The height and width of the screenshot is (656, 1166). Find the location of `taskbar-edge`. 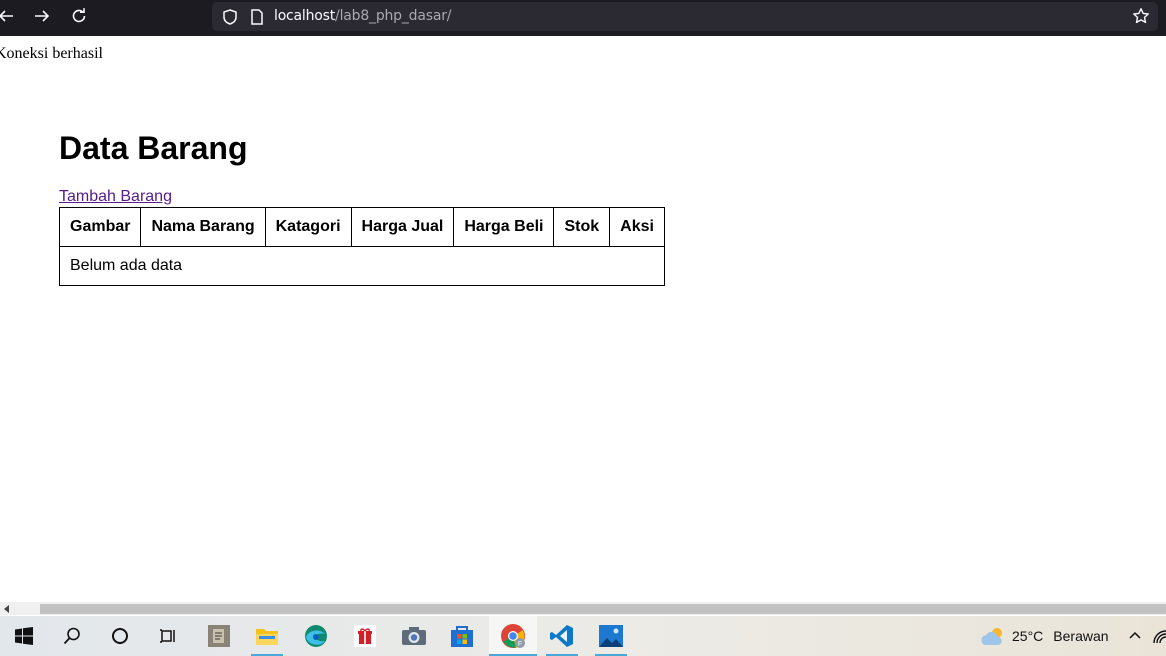

taskbar-edge is located at coordinates (316, 636).